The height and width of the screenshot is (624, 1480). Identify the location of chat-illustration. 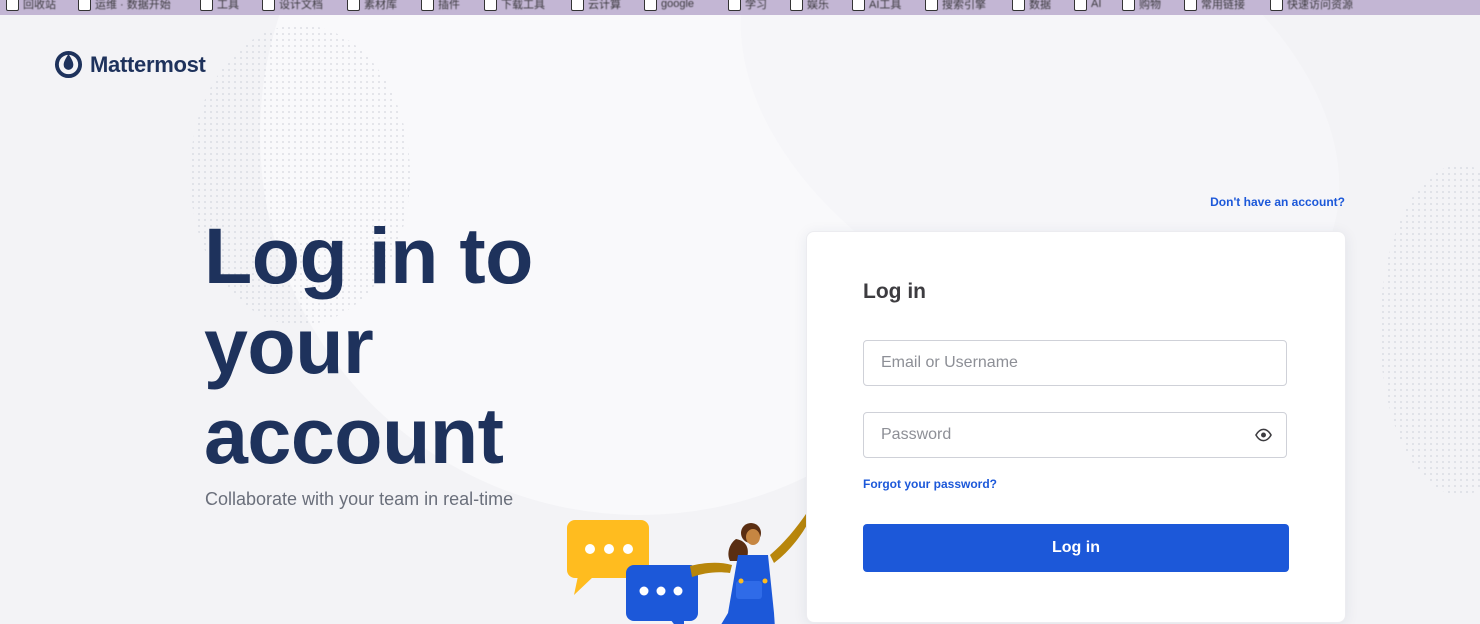
(689, 567).